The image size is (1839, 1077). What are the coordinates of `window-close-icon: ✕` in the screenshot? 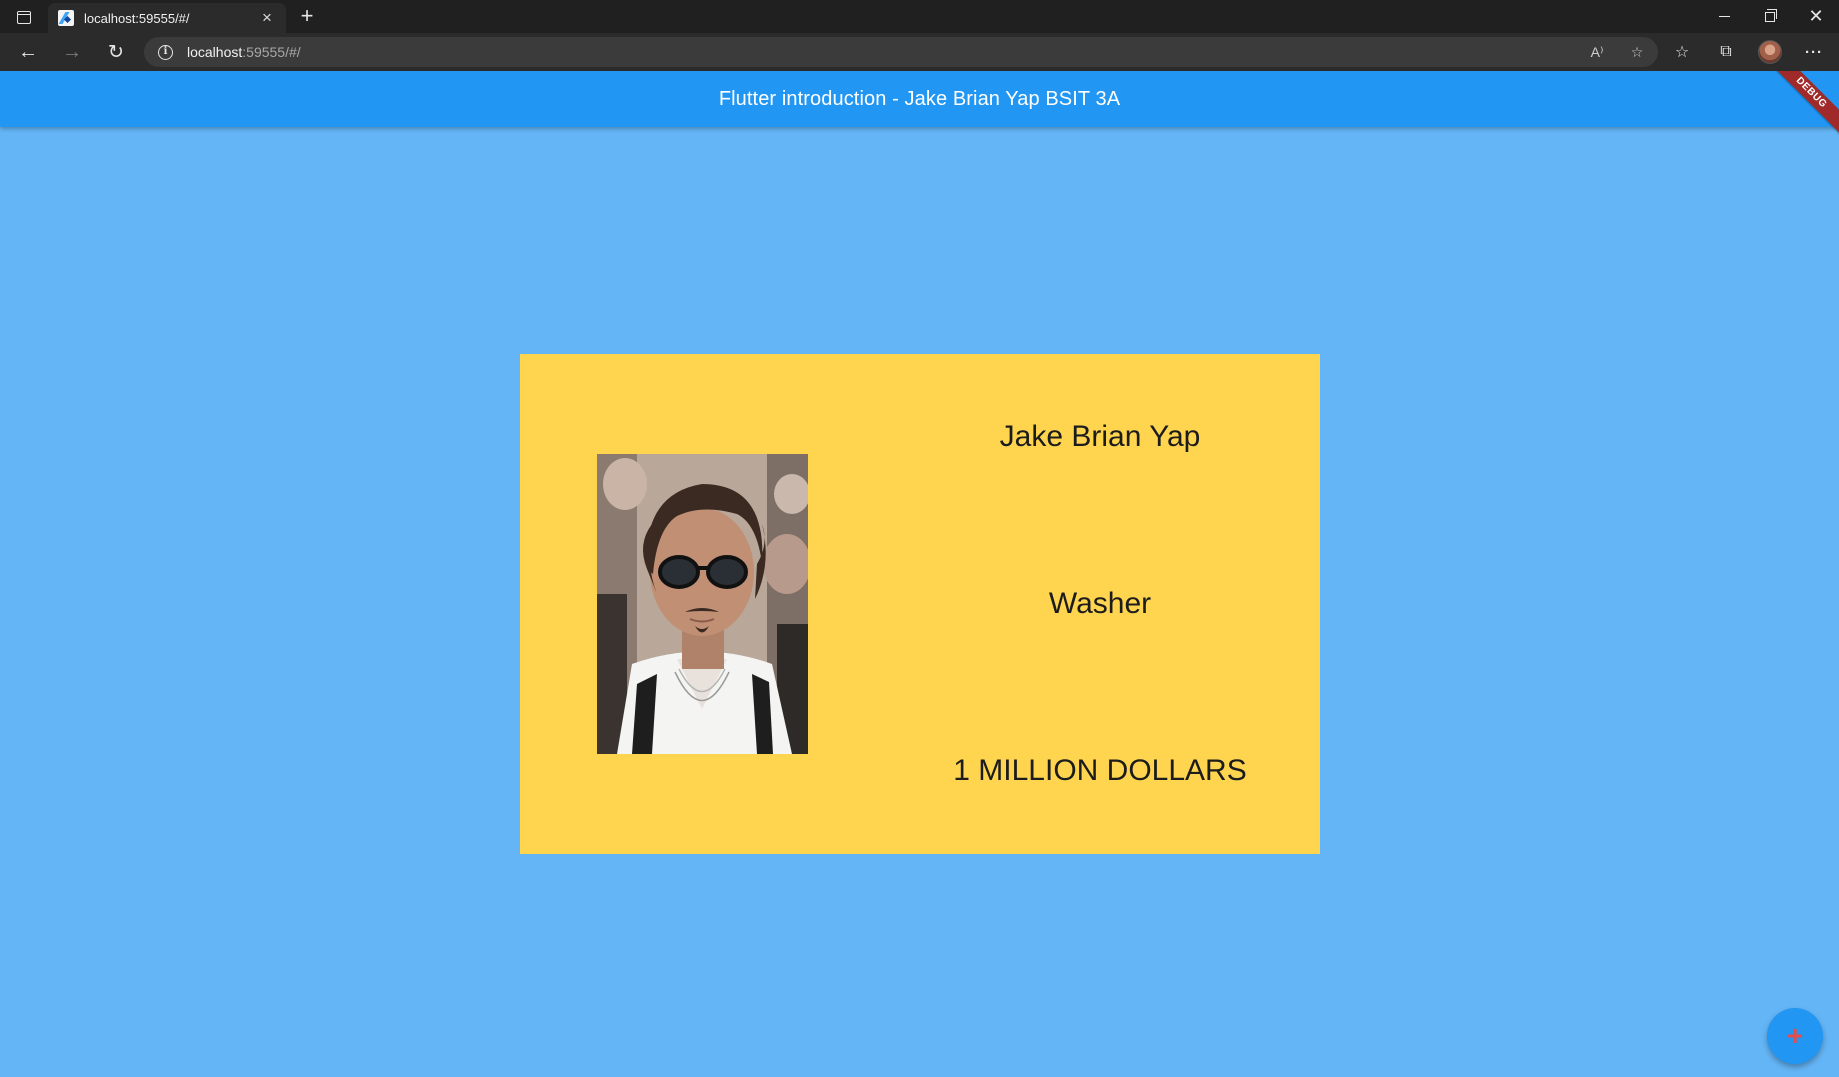 It's located at (1816, 16).